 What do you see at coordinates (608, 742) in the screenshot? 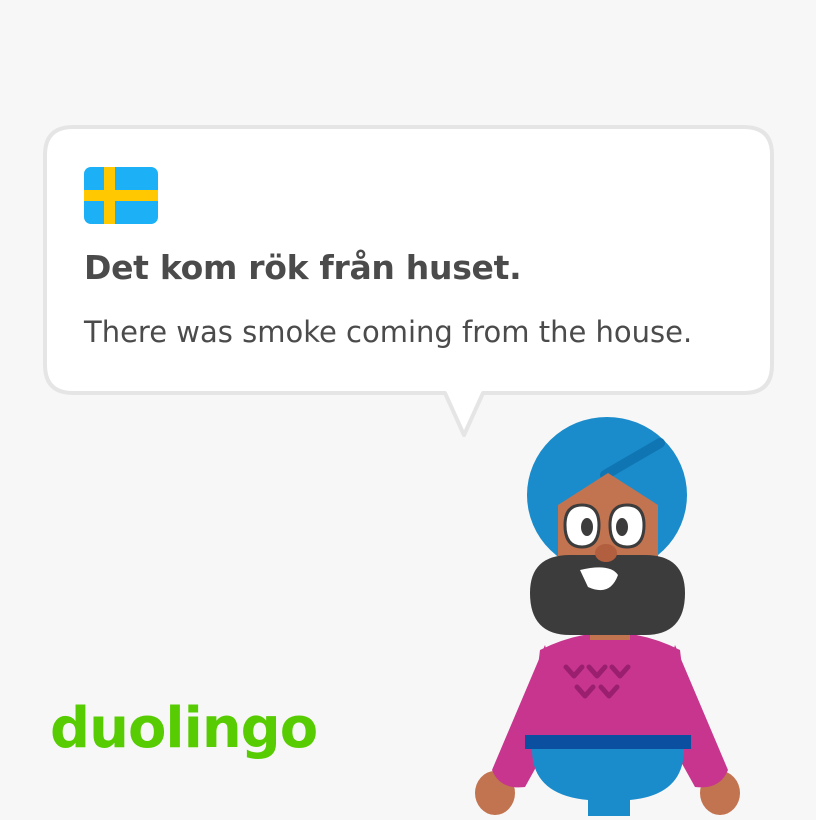
I see `belt` at bounding box center [608, 742].